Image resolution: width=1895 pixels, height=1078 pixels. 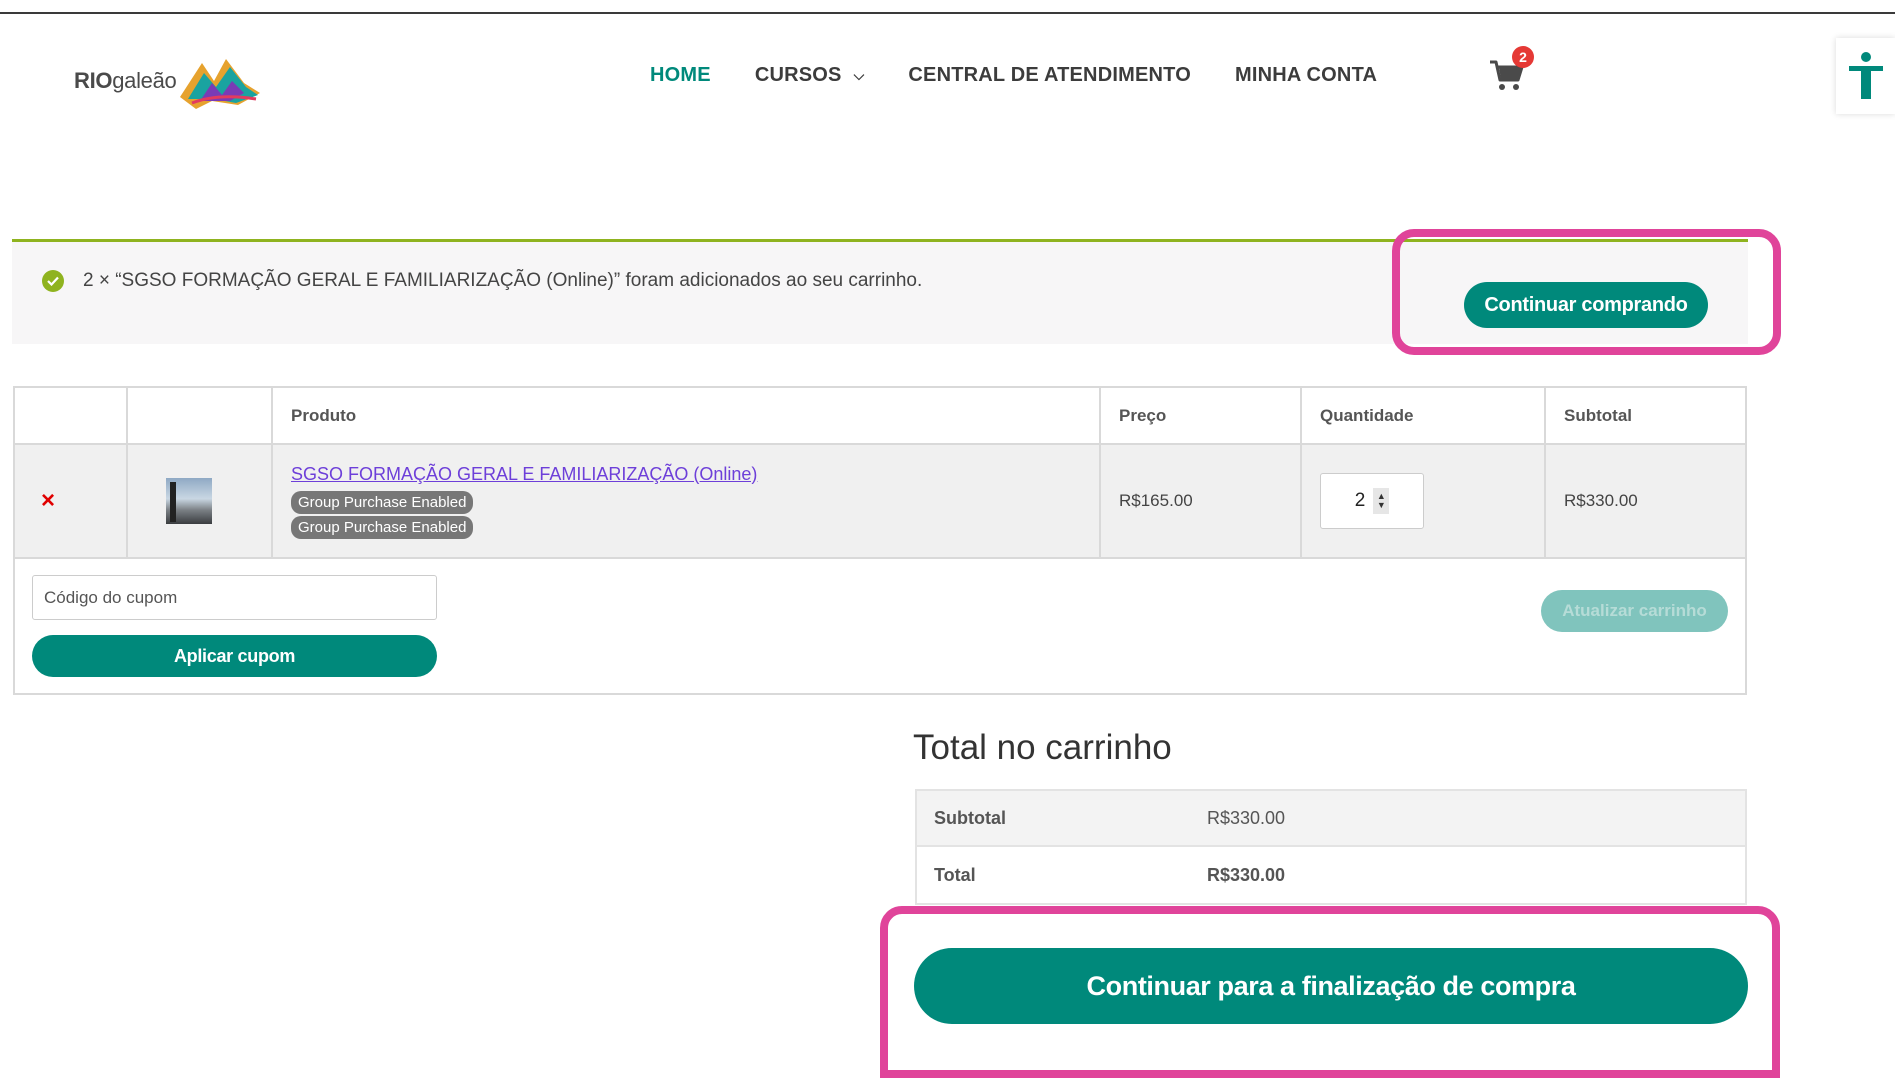 What do you see at coordinates (970, 817) in the screenshot?
I see `subtotal-label: Subtotal` at bounding box center [970, 817].